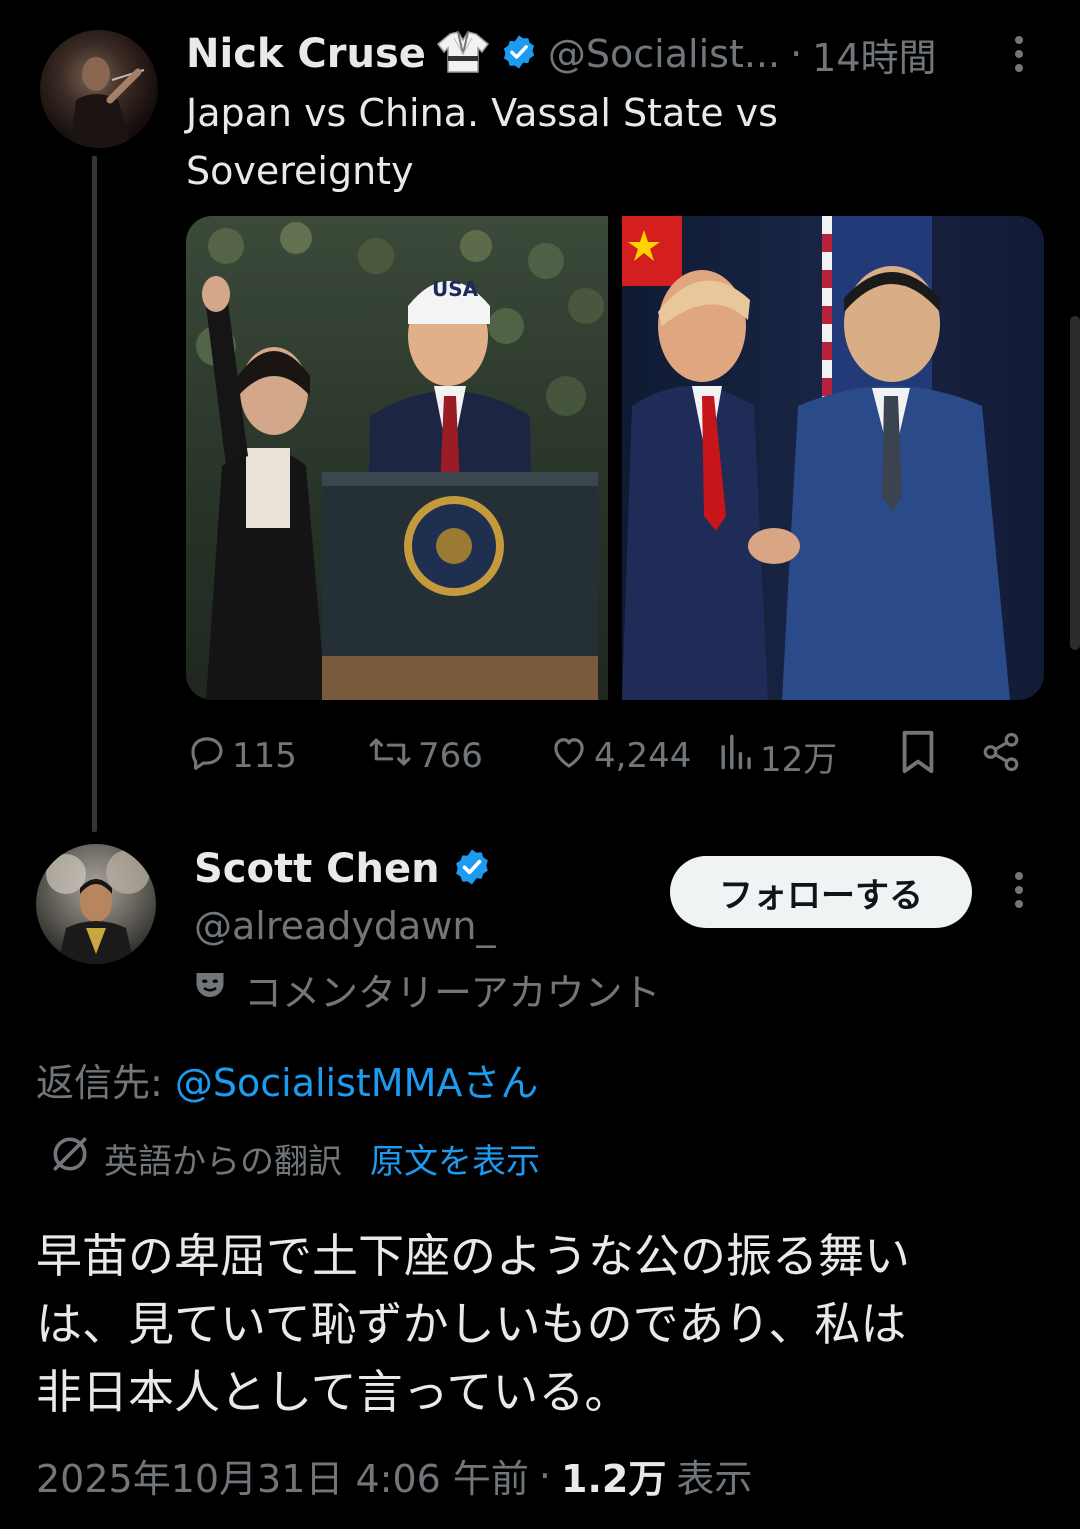 The width and height of the screenshot is (1080, 1529). What do you see at coordinates (714, 1479) in the screenshot?
I see `reply-view-label: 表示` at bounding box center [714, 1479].